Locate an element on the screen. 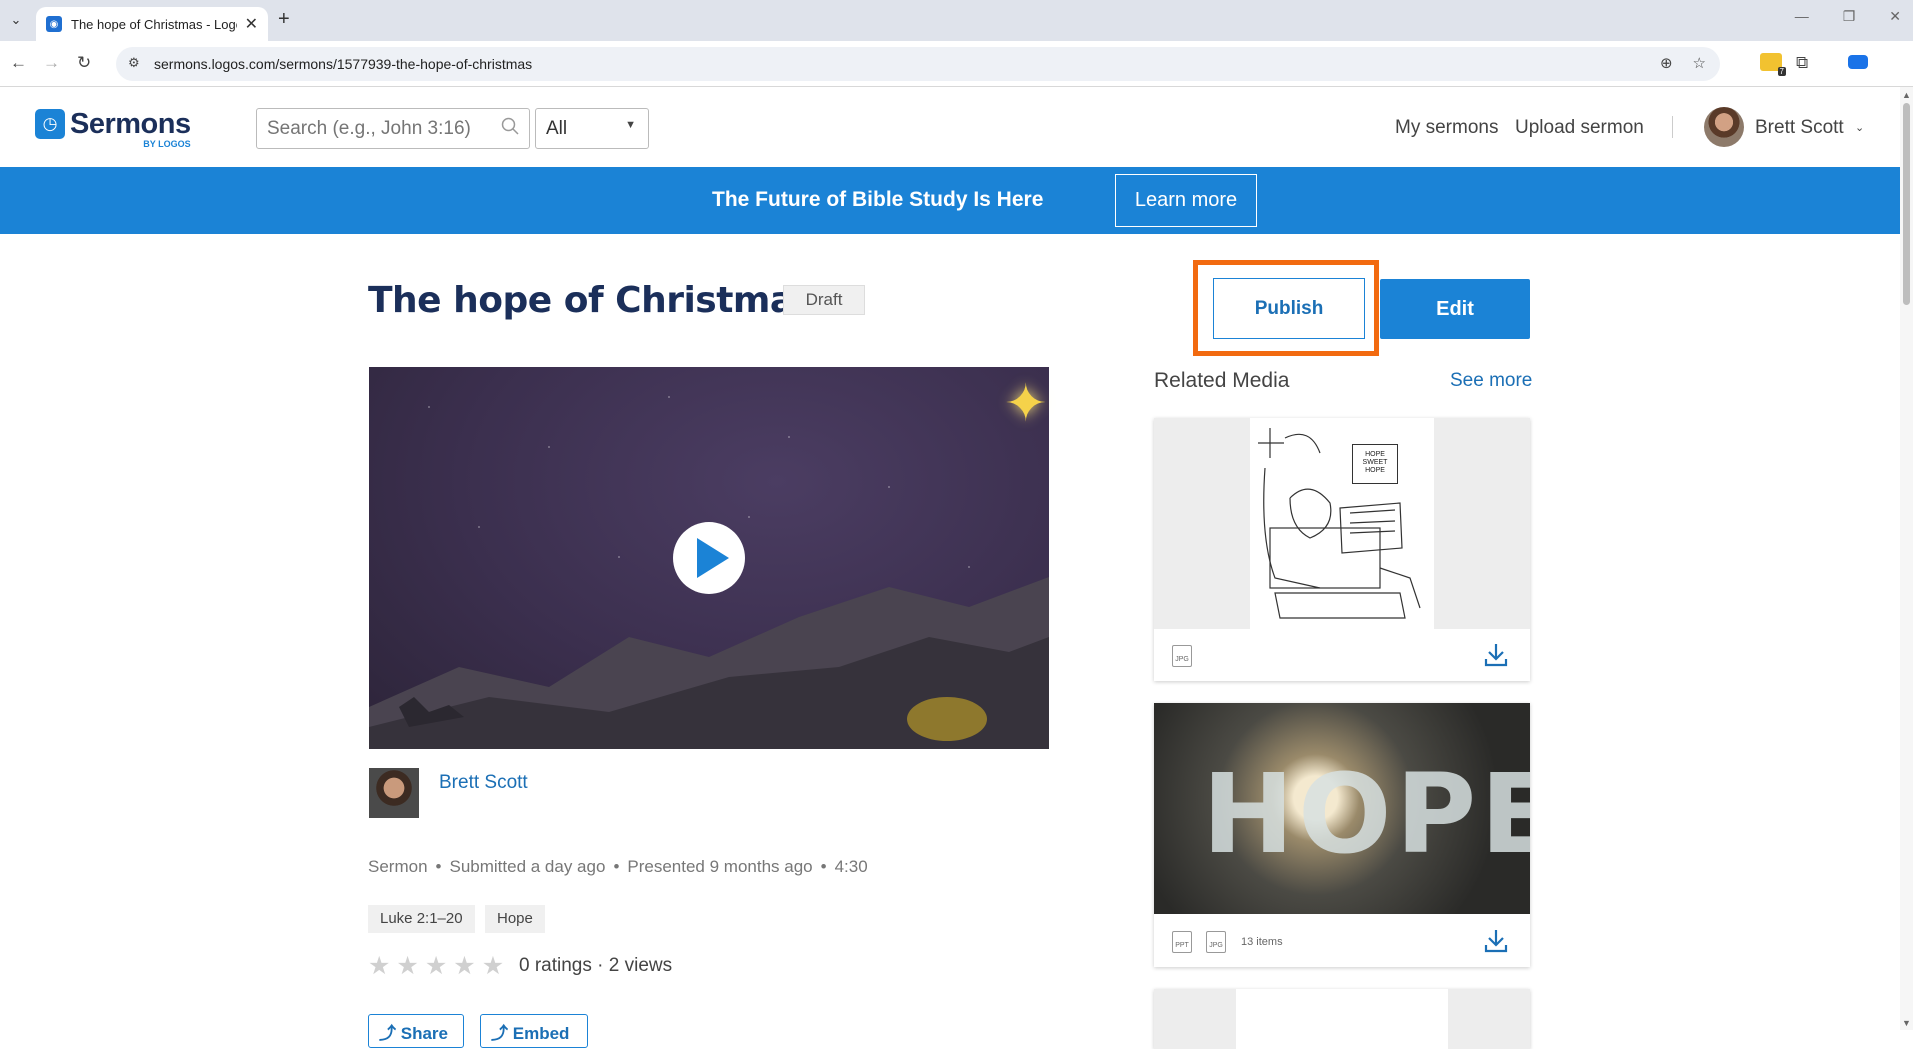 The width and height of the screenshot is (1913, 1049). extension-badge-icon: 7 is located at coordinates (1773, 64).